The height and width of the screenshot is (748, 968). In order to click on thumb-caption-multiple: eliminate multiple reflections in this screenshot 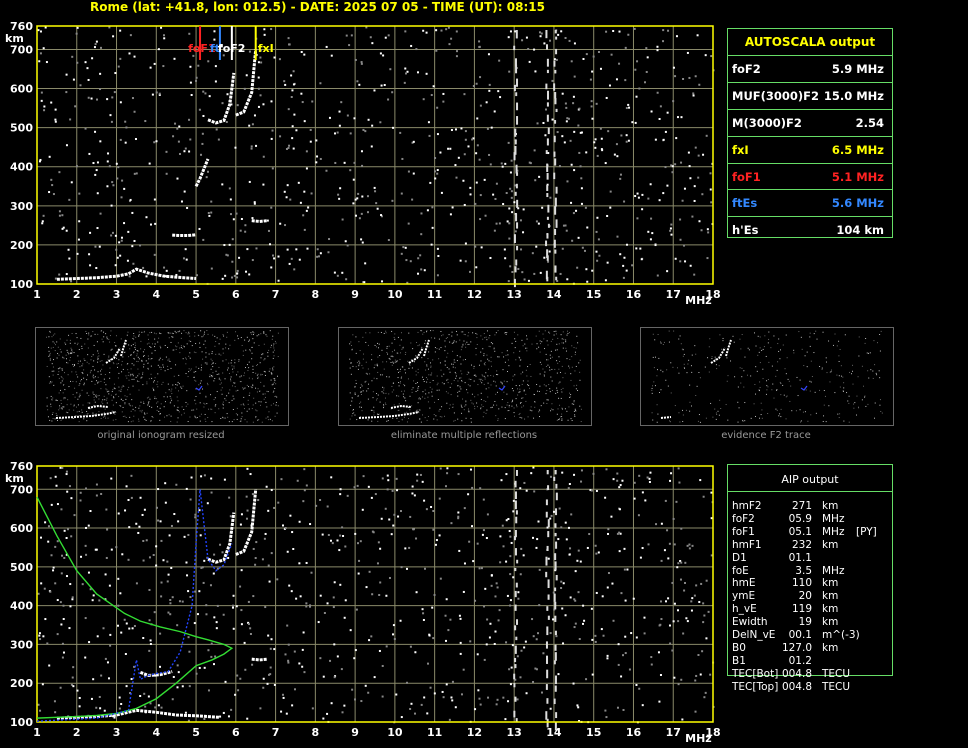, I will do `click(464, 435)`.